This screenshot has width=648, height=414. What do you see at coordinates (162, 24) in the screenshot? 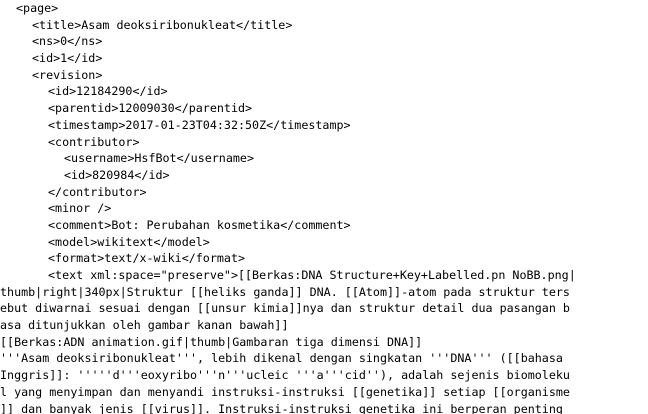
I see `xml-line: <title>Asam deoksiribonukleat</title>` at bounding box center [162, 24].